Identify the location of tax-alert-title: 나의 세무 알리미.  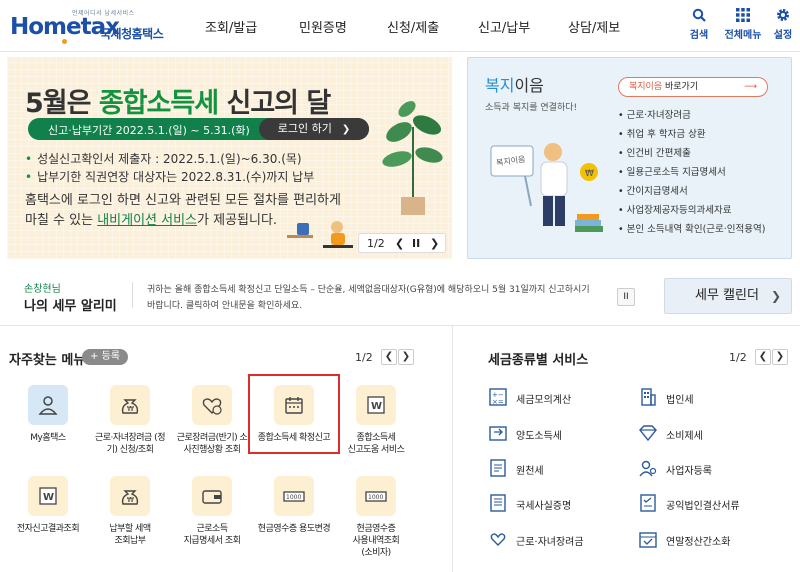
(70, 306).